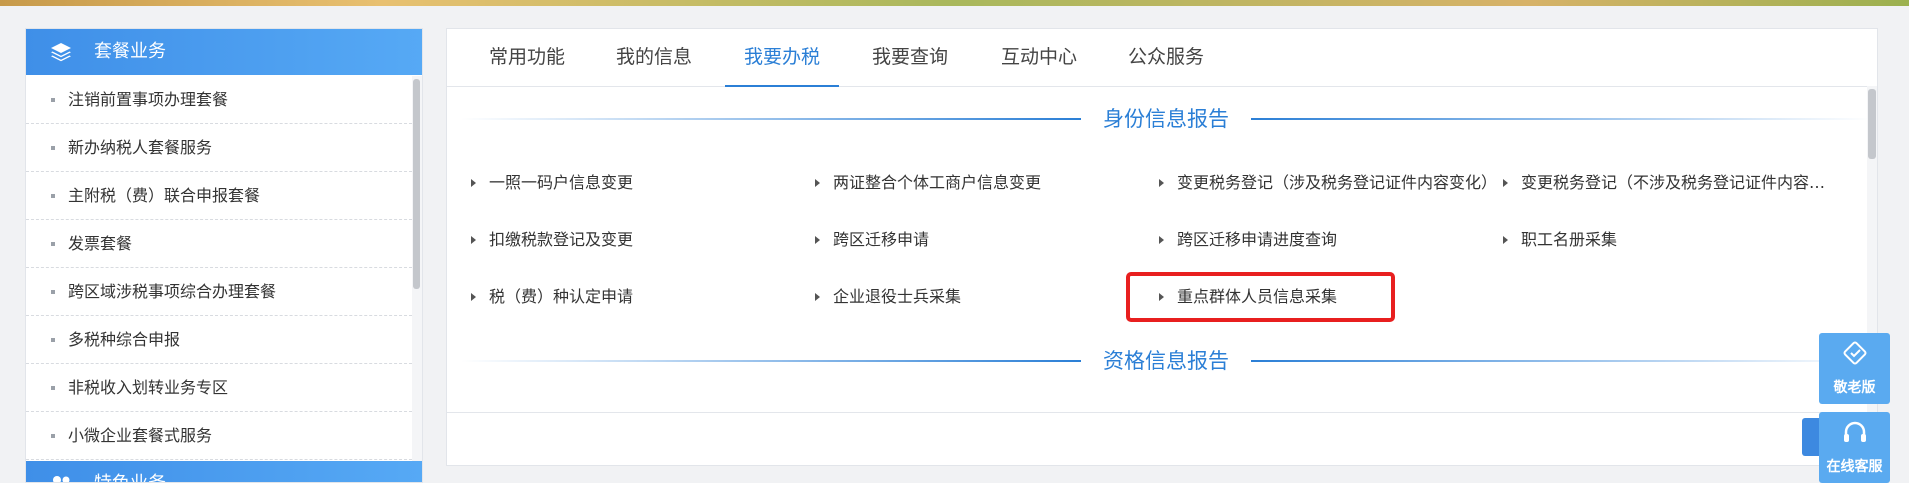 Image resolution: width=1909 pixels, height=483 pixels. I want to click on package-item: 多税种综合申报, so click(219, 340).